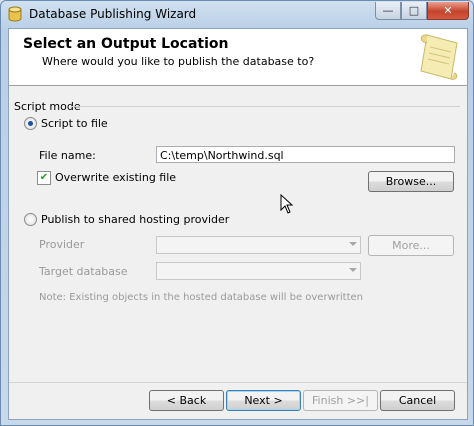  What do you see at coordinates (263, 400) in the screenshot?
I see `next-button: Next >` at bounding box center [263, 400].